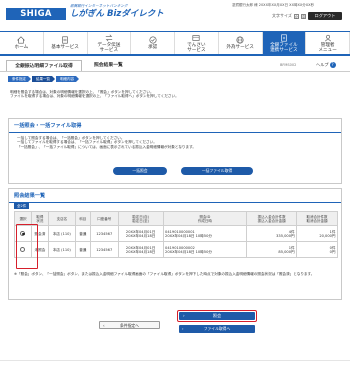 The image size is (350, 371). Describe the element at coordinates (286, 251) in the screenshot. I see `total-amount: 85,000円` at that location.